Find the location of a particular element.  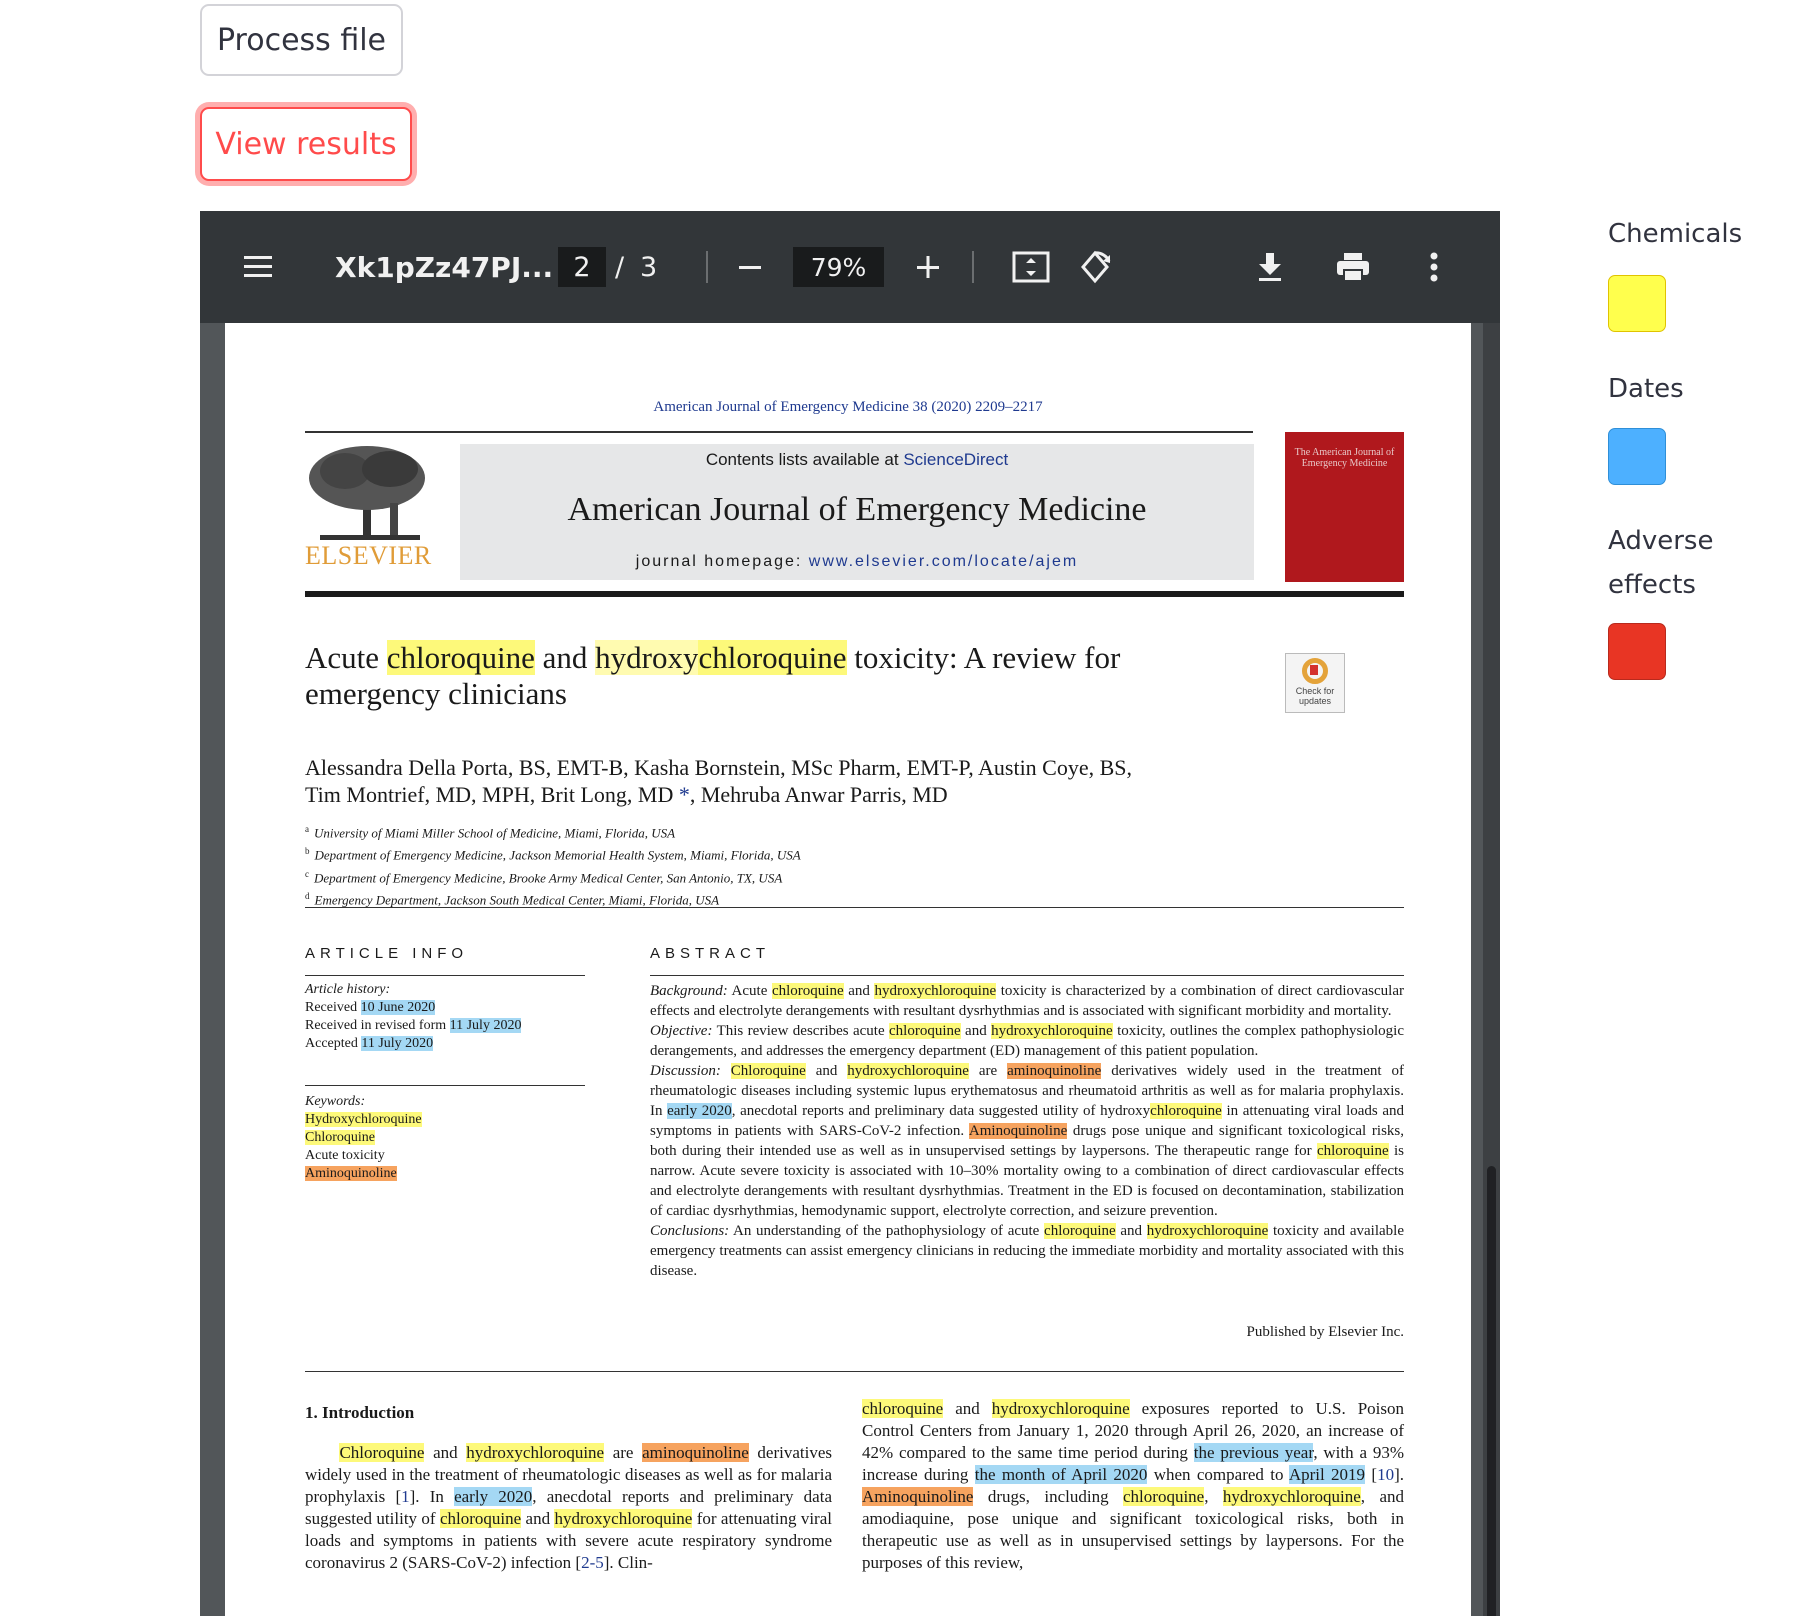

page-number-input: 2 is located at coordinates (582, 267).